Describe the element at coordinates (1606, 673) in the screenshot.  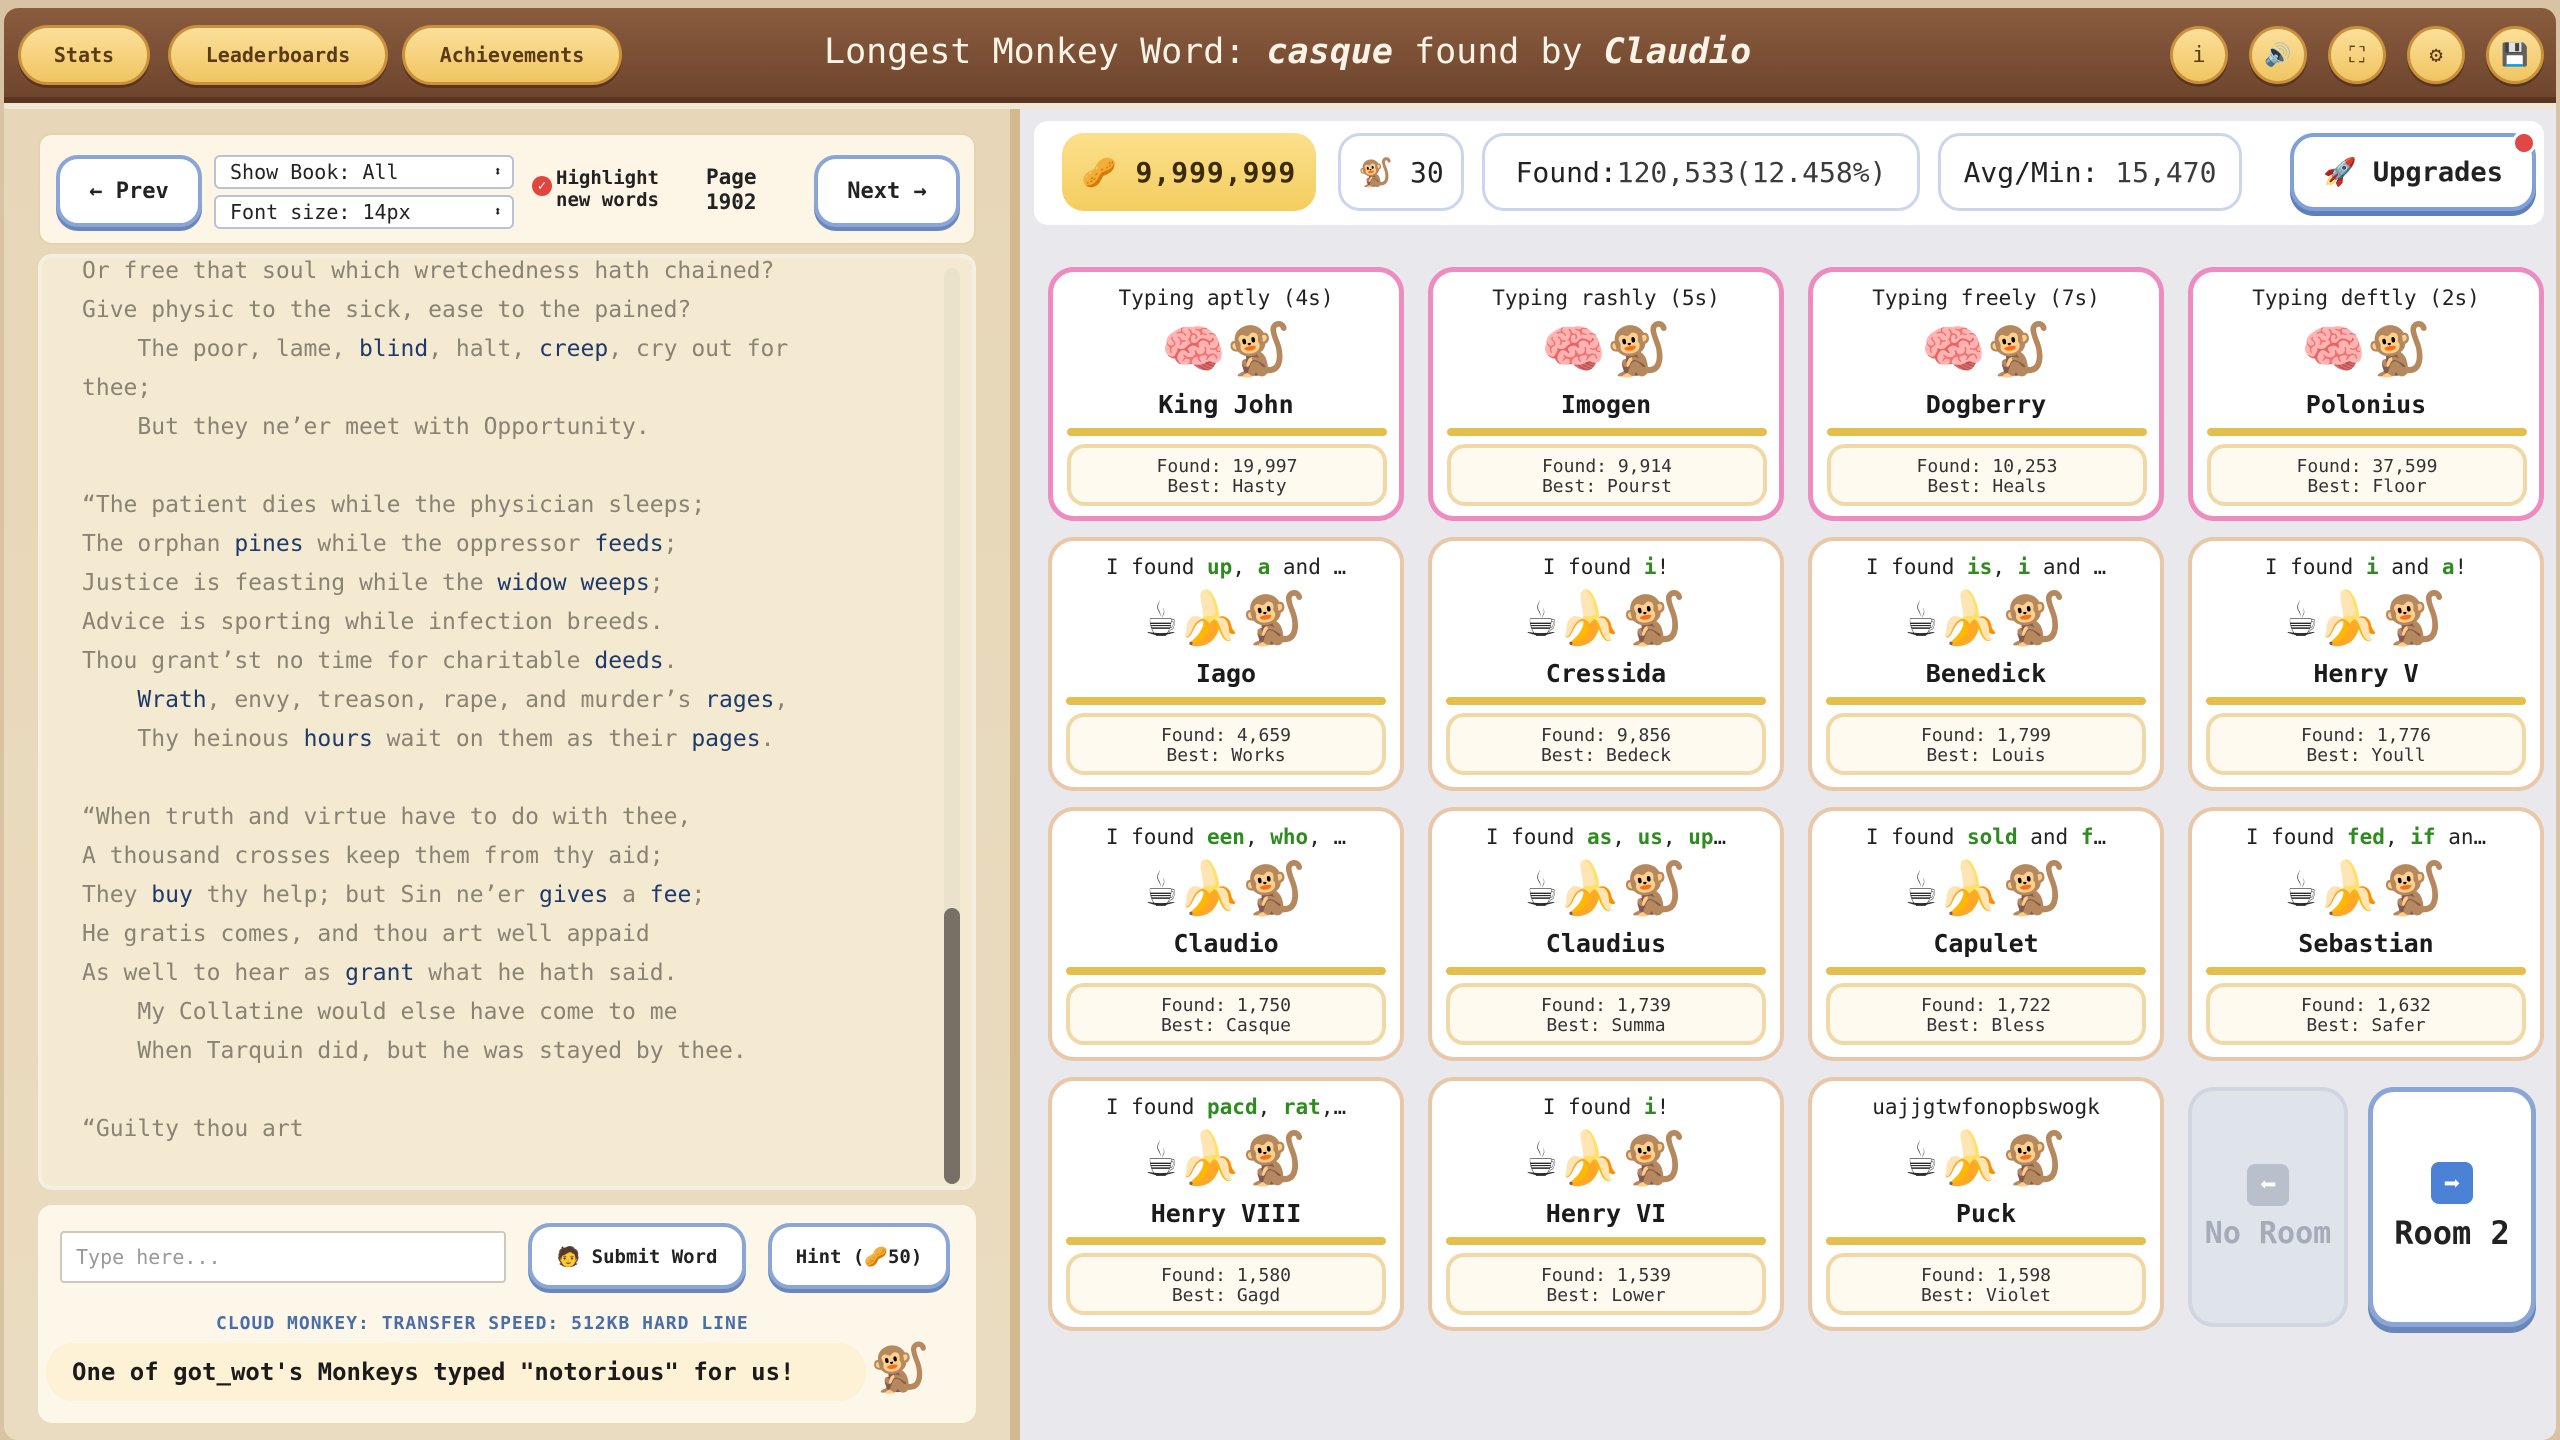
I see `monkey-name: Cressida` at that location.